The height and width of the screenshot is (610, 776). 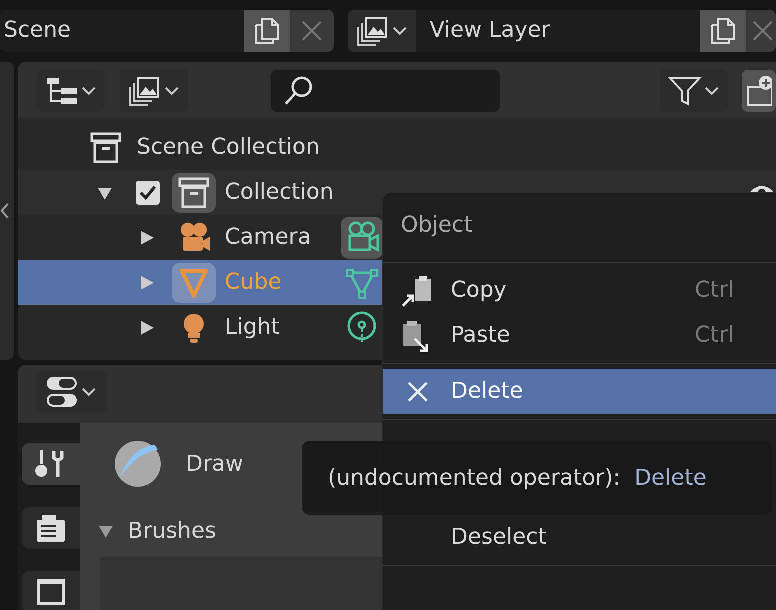 I want to click on scene-name: Scene, so click(x=37, y=31).